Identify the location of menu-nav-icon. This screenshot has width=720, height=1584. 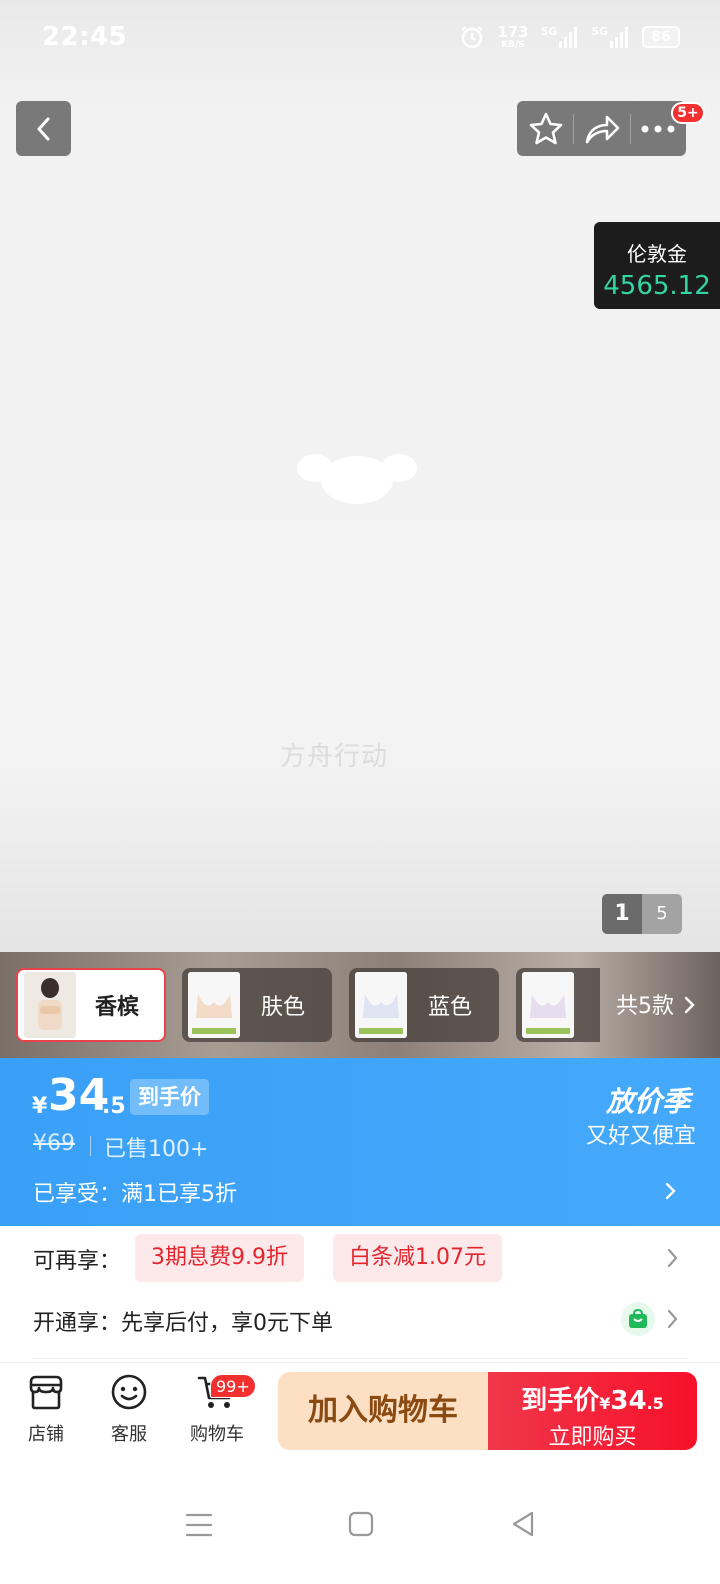
(199, 1525).